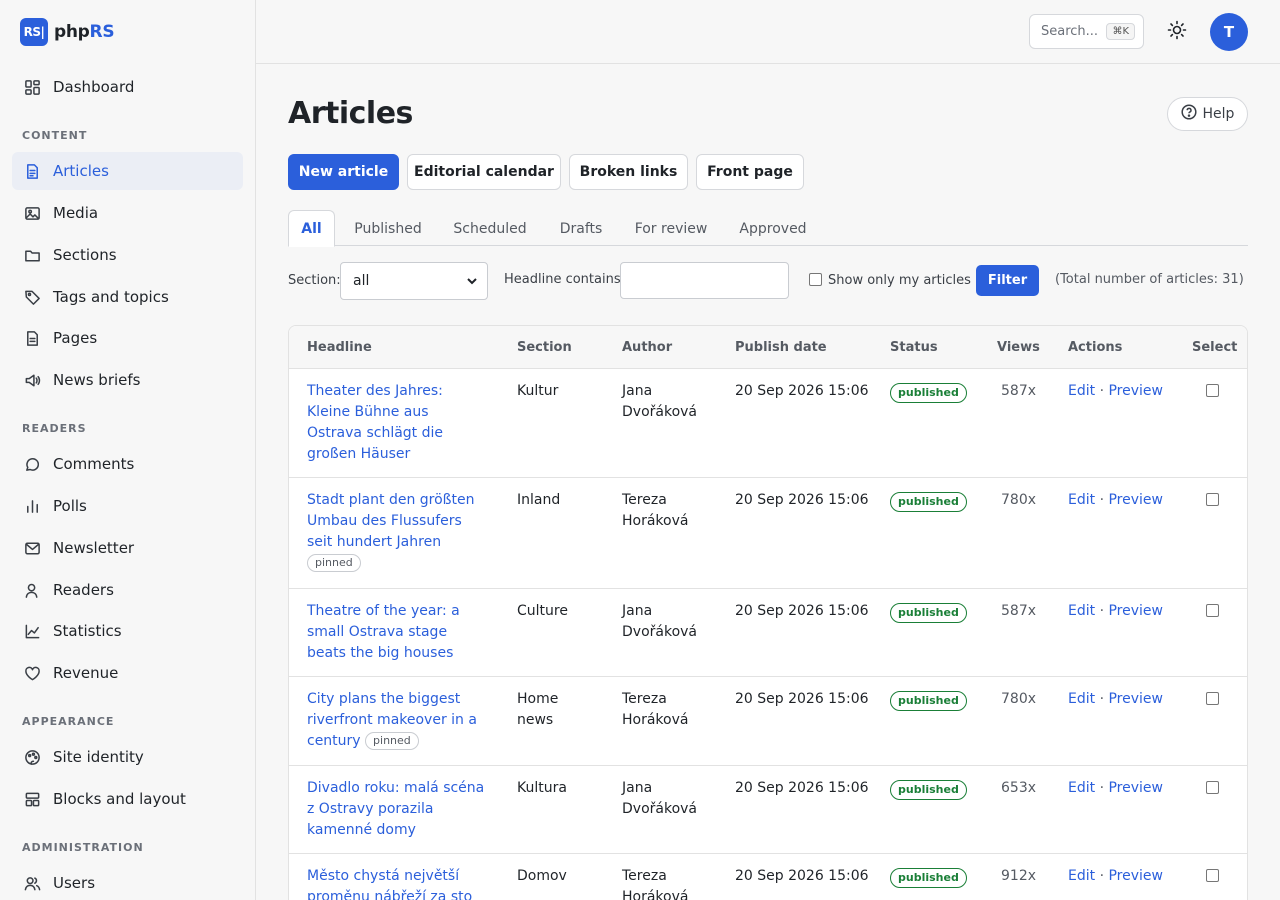 The height and width of the screenshot is (900, 1280). I want to click on page-title: Articles, so click(350, 113).